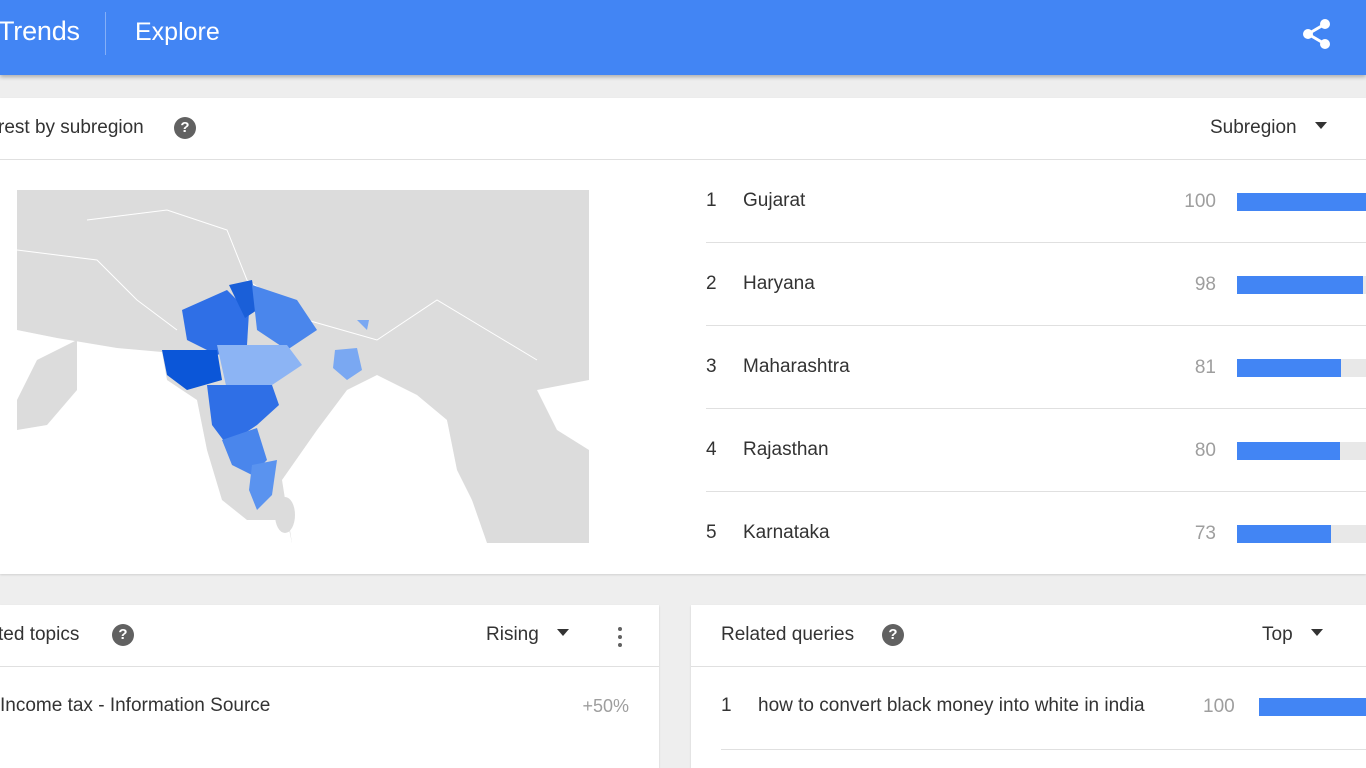 The width and height of the screenshot is (1366, 768). Describe the element at coordinates (683, 37) in the screenshot. I see `top-app-bar: Trends Explore` at that location.